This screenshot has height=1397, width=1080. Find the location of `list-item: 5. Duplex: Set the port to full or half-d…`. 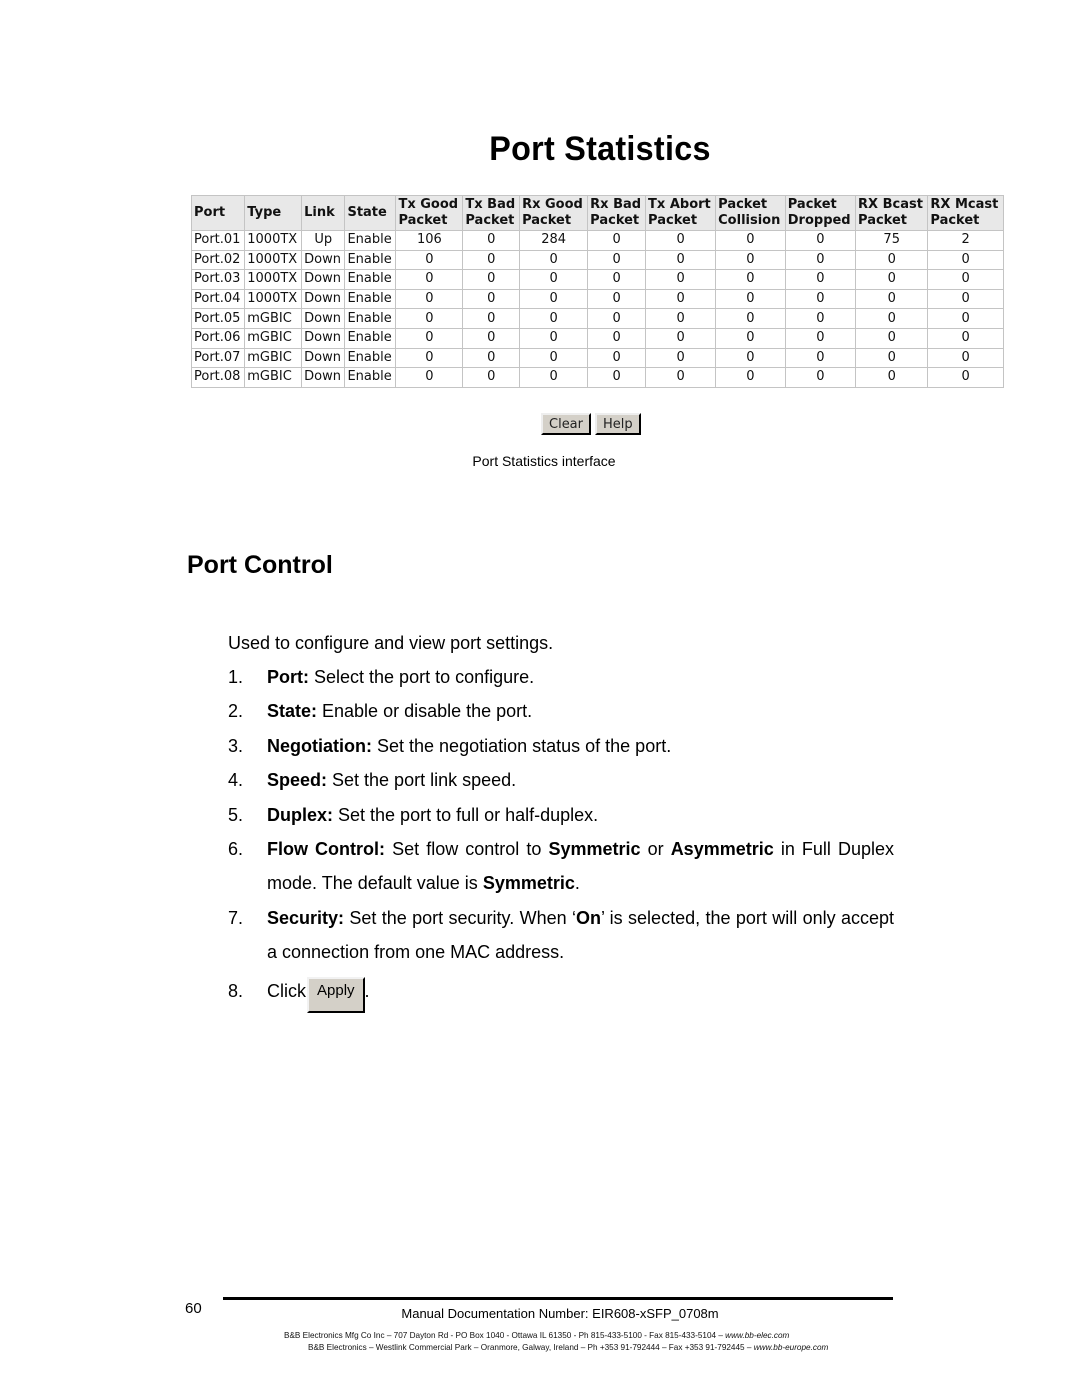

list-item: 5. Duplex: Set the port to full or half-d… is located at coordinates (561, 815).